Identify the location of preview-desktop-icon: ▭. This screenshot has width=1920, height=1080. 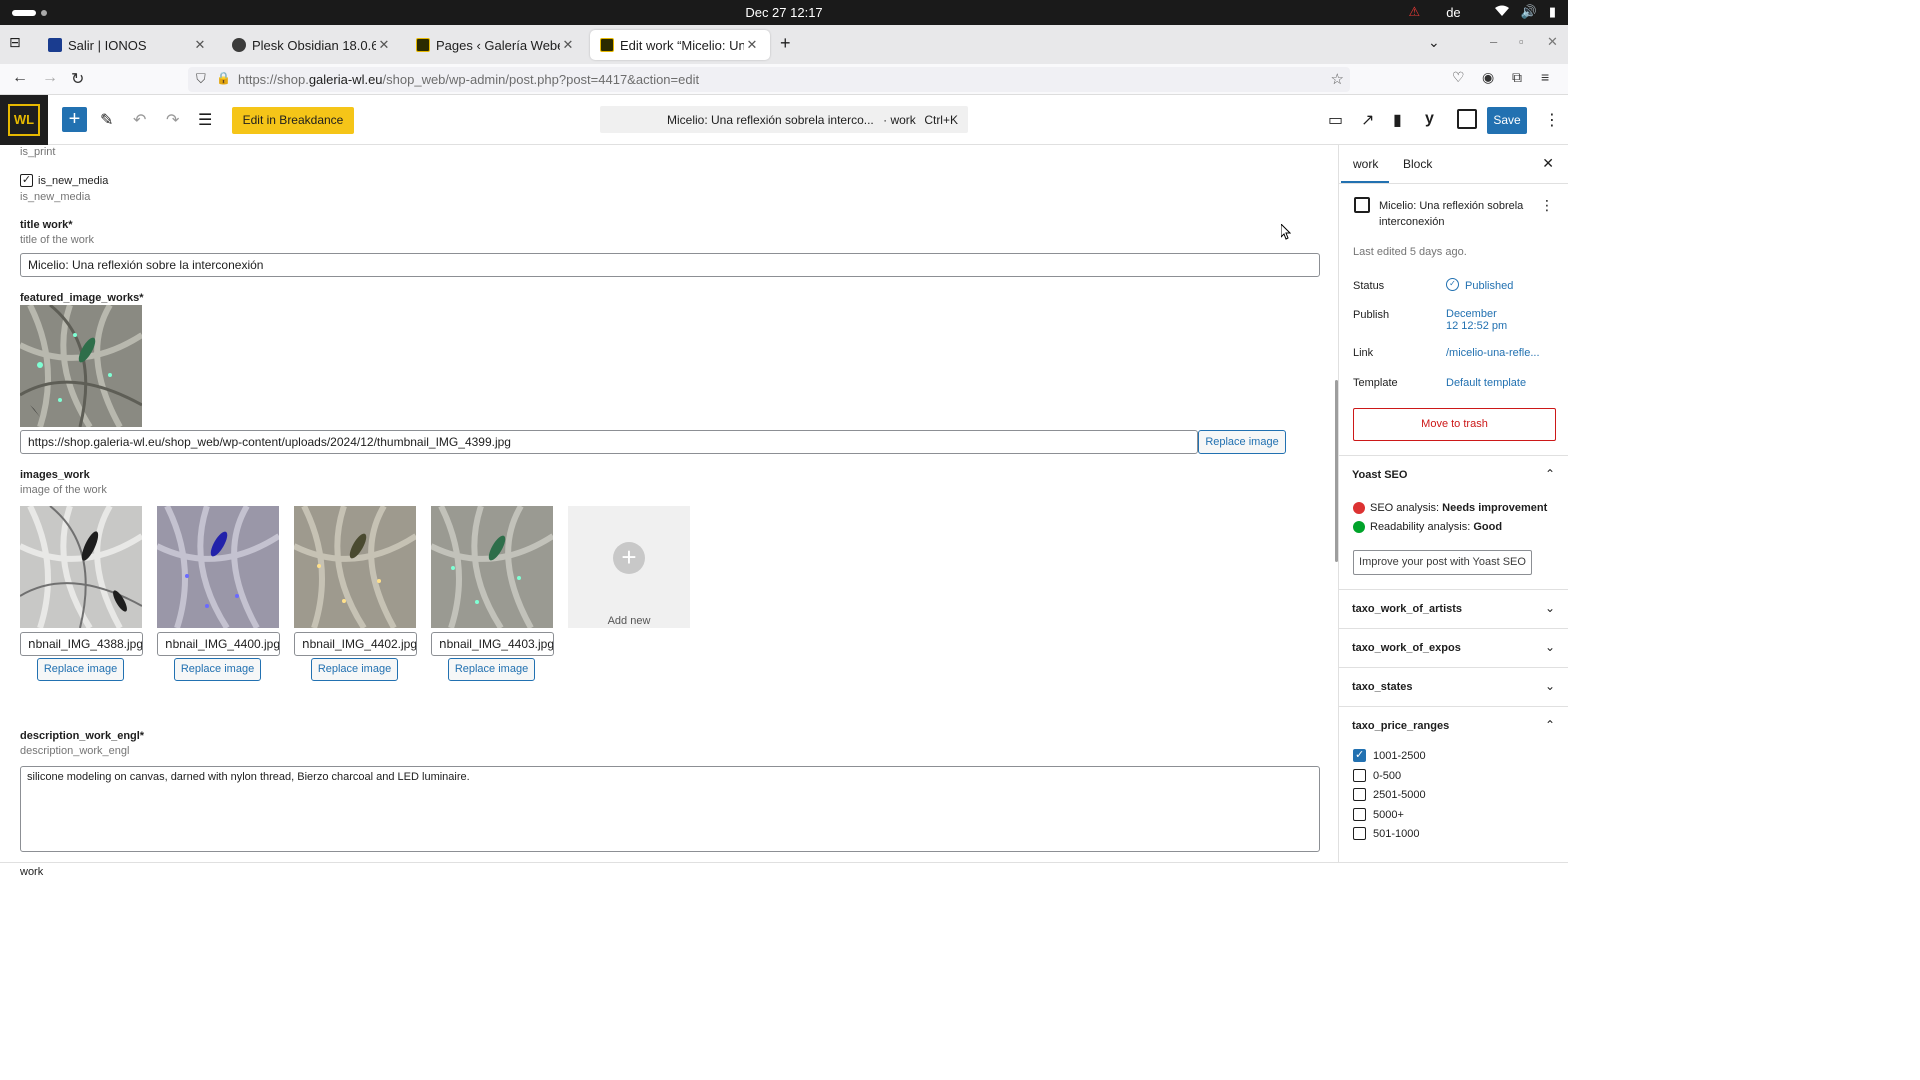
(1335, 120).